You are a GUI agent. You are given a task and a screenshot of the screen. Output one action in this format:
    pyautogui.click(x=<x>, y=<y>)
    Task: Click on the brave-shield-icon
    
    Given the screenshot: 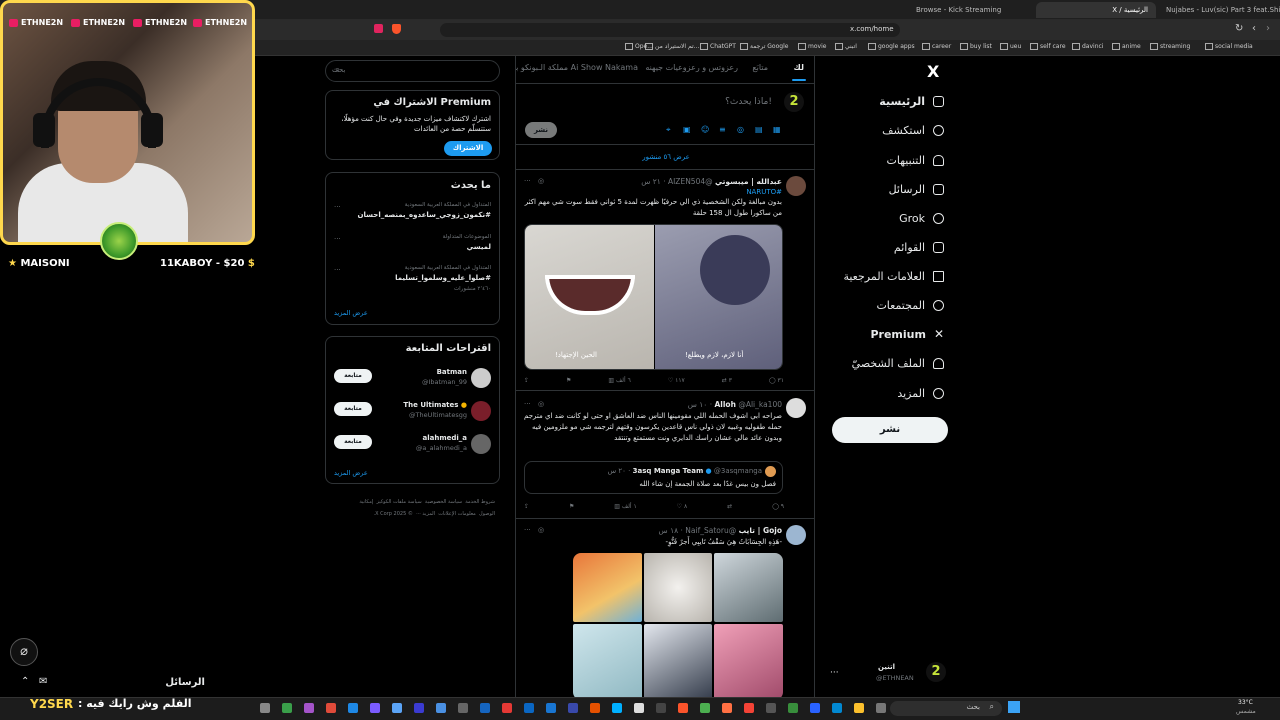 What is the action you would take?
    pyautogui.click(x=396, y=29)
    